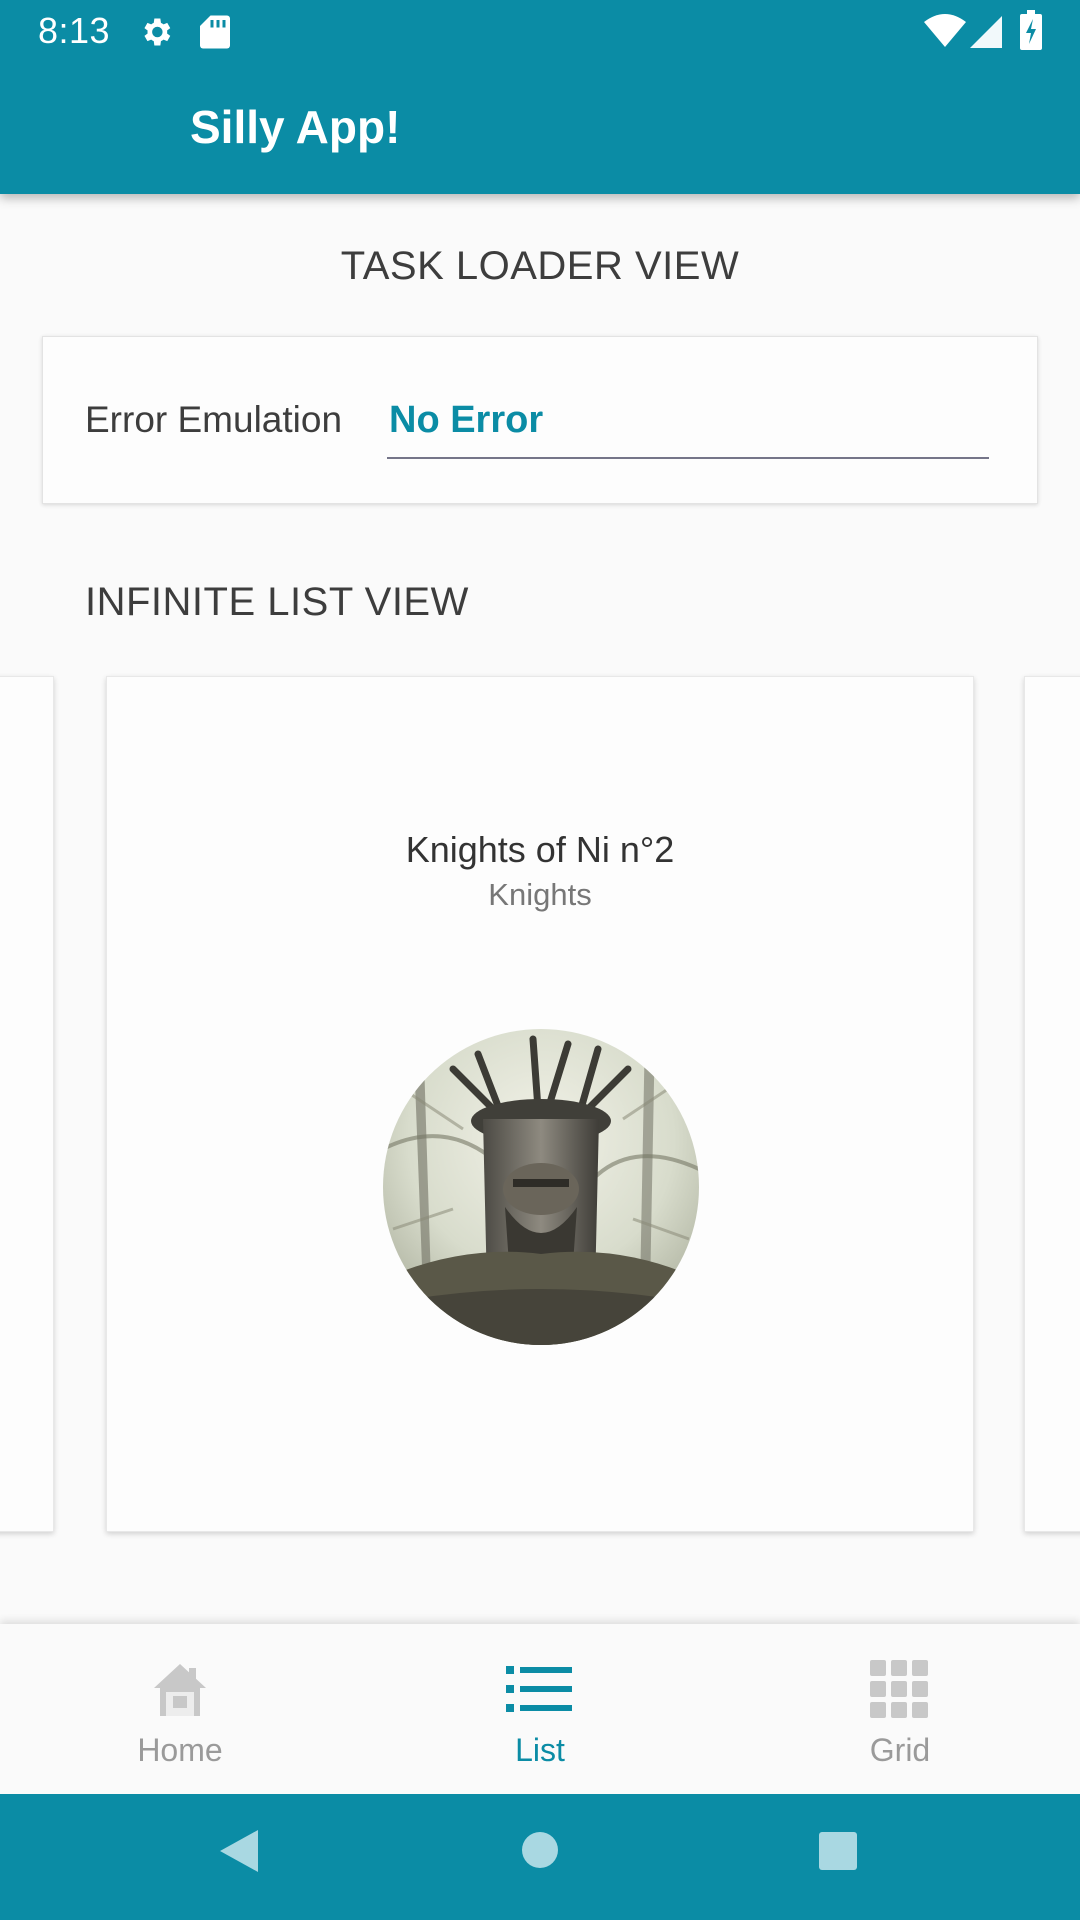  What do you see at coordinates (838, 1849) in the screenshot?
I see `recents-button` at bounding box center [838, 1849].